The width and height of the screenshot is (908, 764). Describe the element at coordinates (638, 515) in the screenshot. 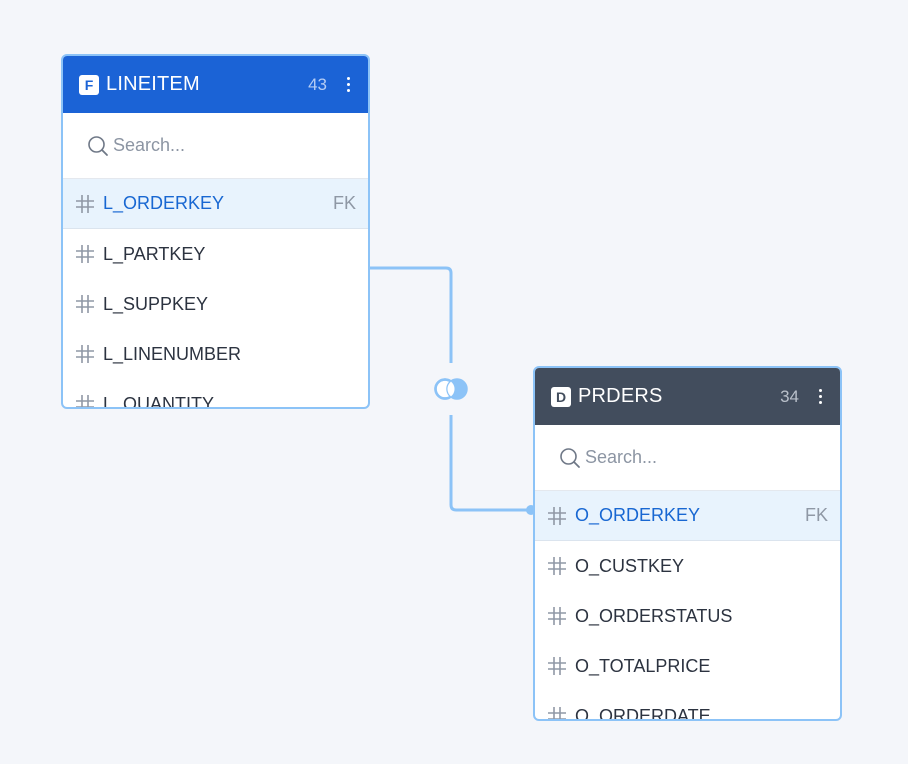

I see `field-name: O_ORDERKEY` at that location.